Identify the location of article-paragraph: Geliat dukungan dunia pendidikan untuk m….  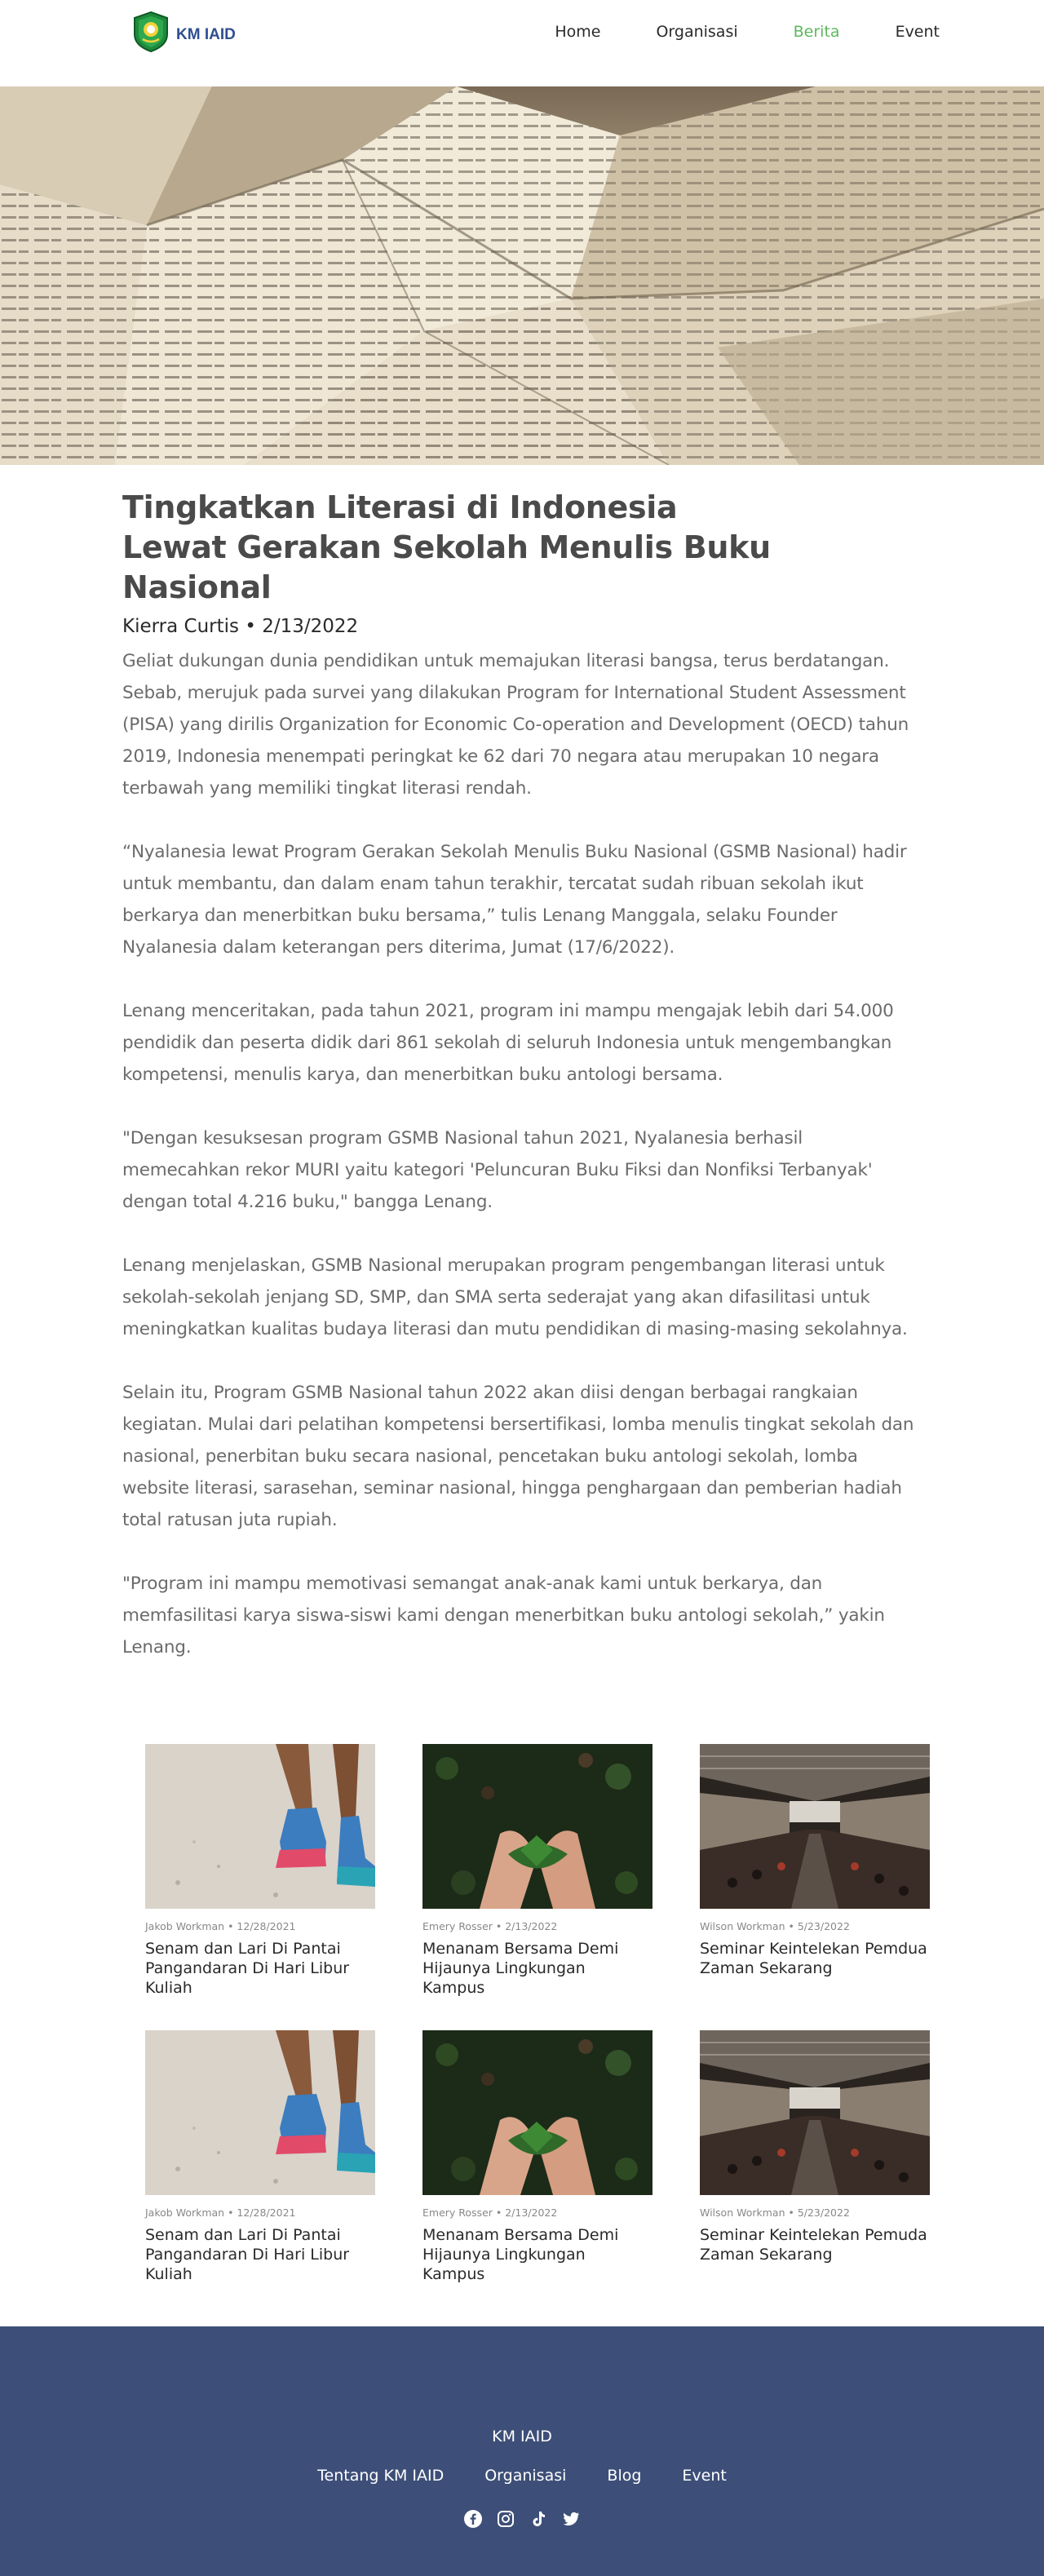
(515, 725).